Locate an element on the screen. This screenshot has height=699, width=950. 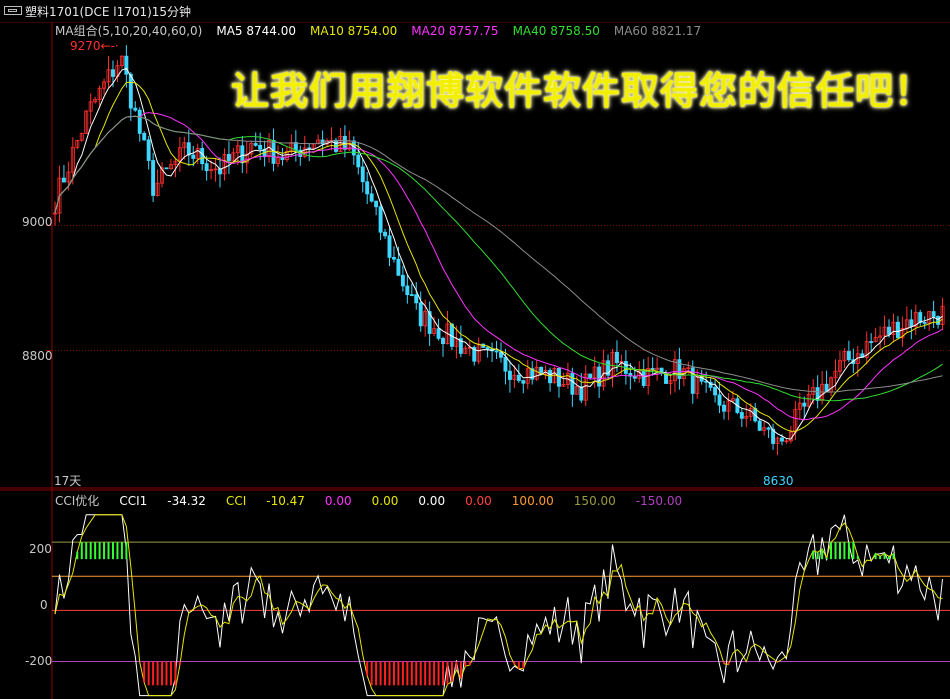
price-tick-8800: 8800 is located at coordinates (37, 356).